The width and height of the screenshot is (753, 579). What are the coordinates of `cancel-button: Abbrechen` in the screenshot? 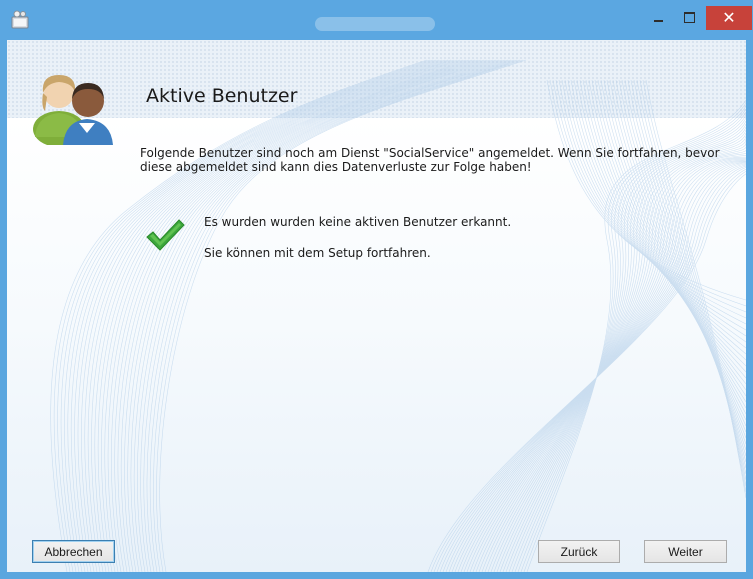 It's located at (73, 551).